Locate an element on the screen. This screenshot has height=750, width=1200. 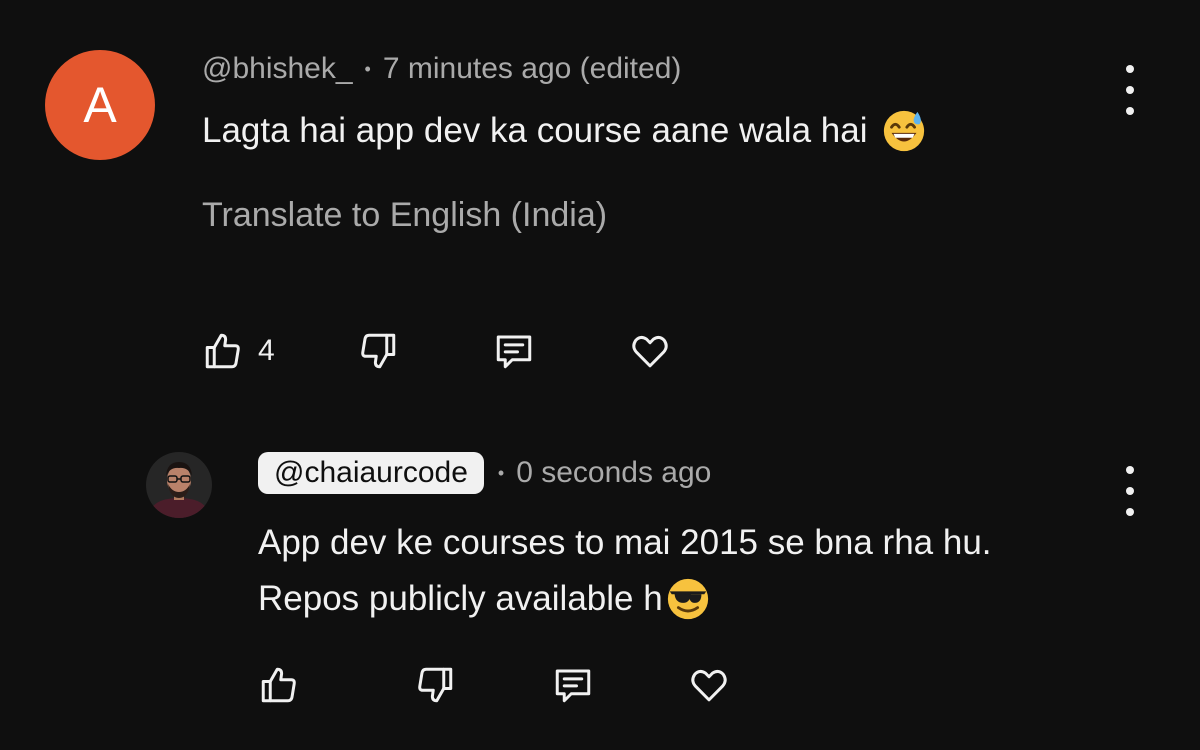
like-count: 4 is located at coordinates (266, 350).